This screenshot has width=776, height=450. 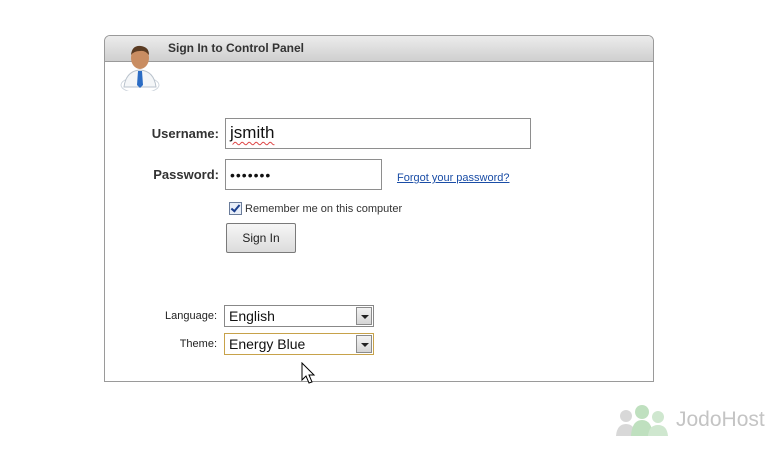 I want to click on remember-me-row: Remember me on this computer, so click(x=315, y=208).